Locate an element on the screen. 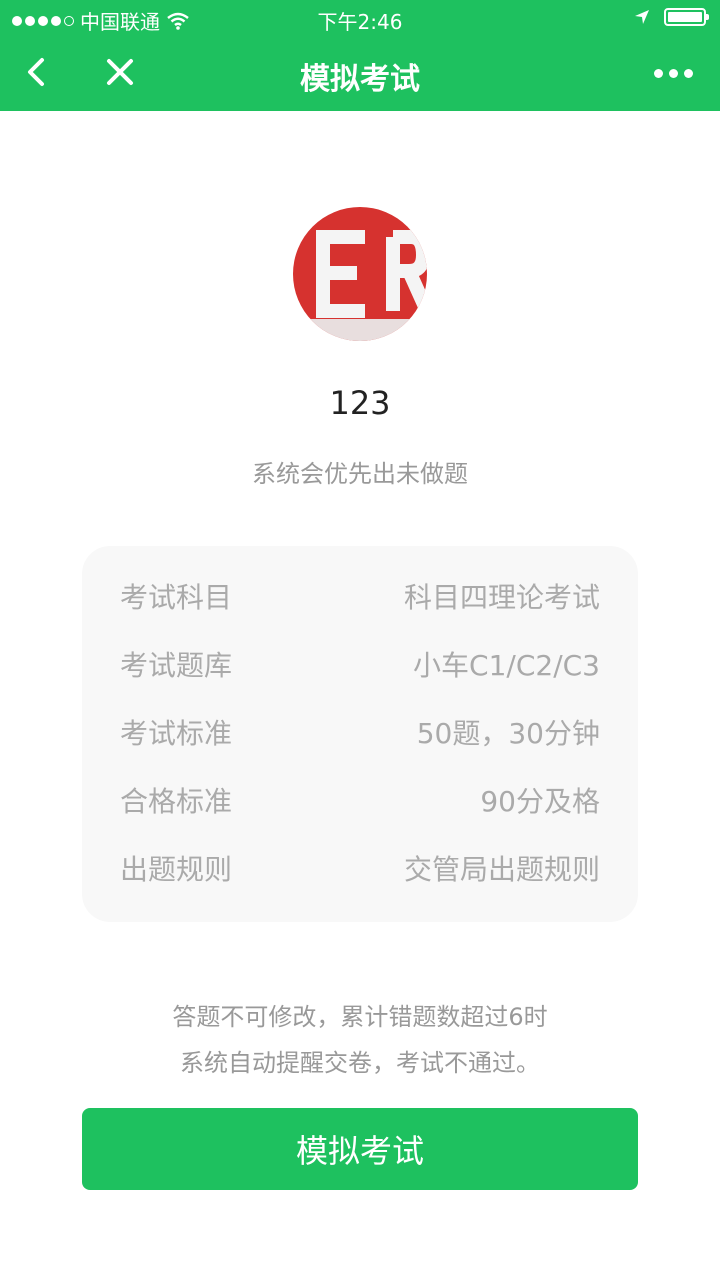 This screenshot has width=720, height=1280. info-row-question-bank: 考试题库 小车C1/C2/C3 is located at coordinates (360, 678).